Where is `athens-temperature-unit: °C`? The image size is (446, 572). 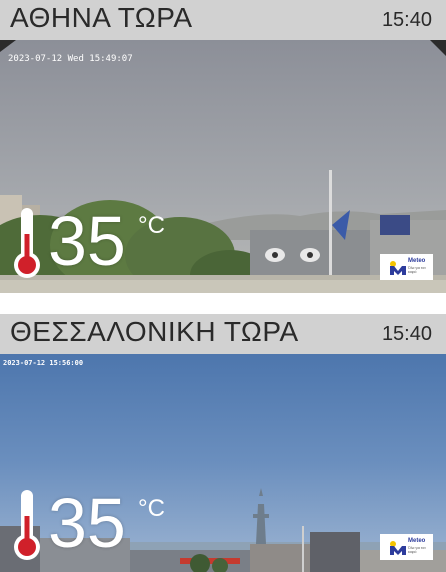
athens-temperature-unit: °C is located at coordinates (151, 225).